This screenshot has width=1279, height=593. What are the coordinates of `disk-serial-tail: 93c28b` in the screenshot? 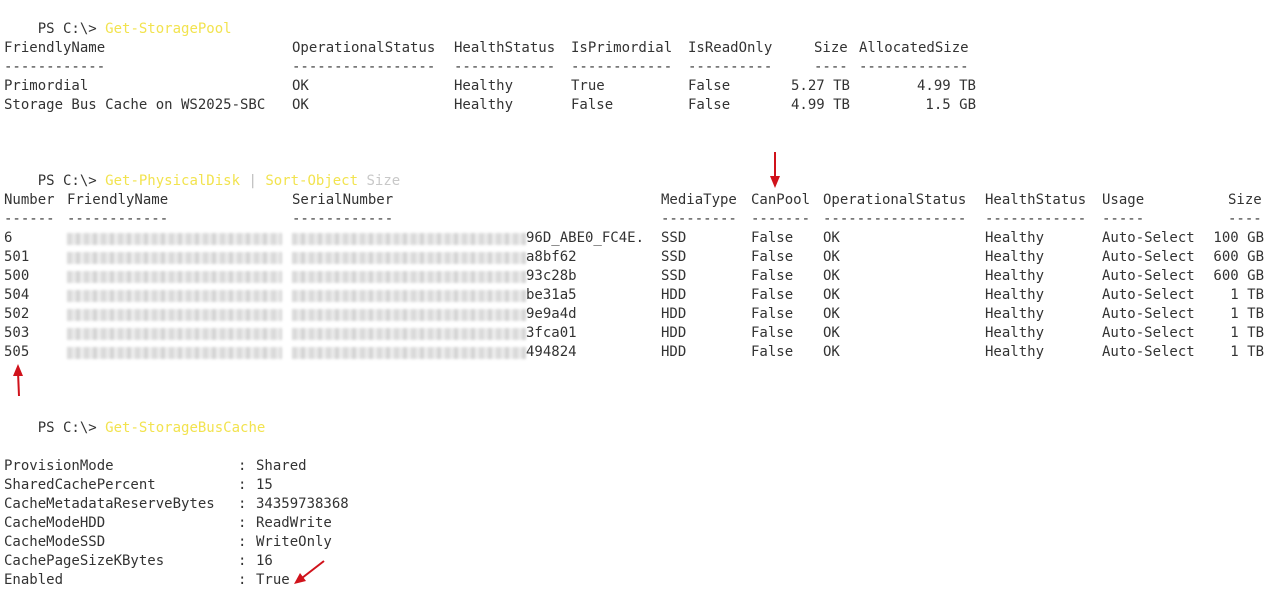 It's located at (551, 276).